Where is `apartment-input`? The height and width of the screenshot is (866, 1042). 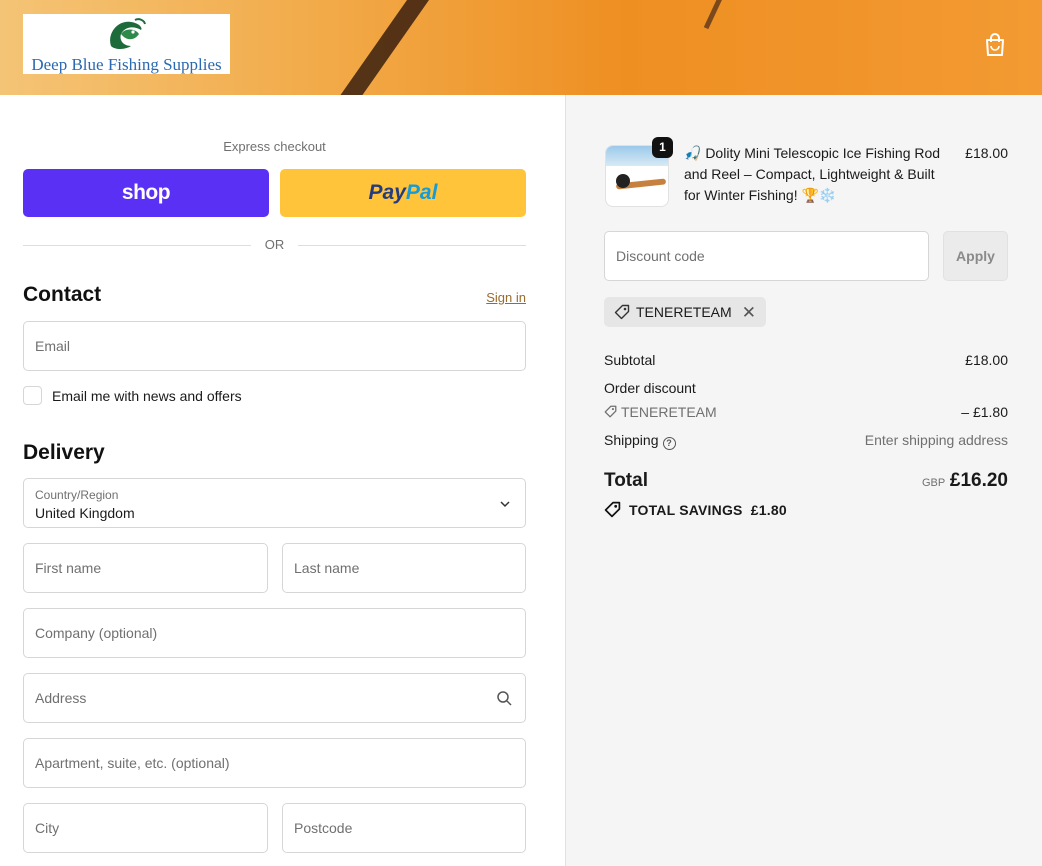
apartment-input is located at coordinates (274, 763).